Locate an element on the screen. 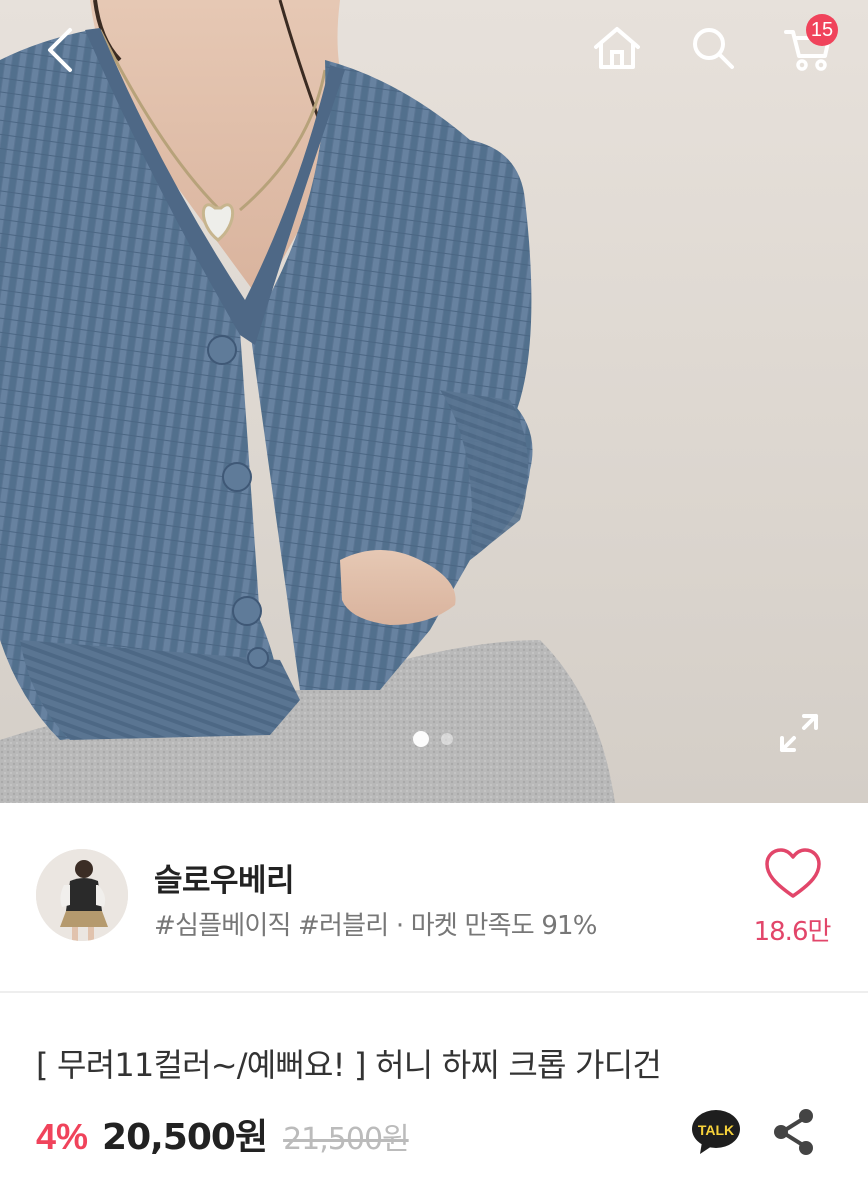  search-button is located at coordinates (713, 48).